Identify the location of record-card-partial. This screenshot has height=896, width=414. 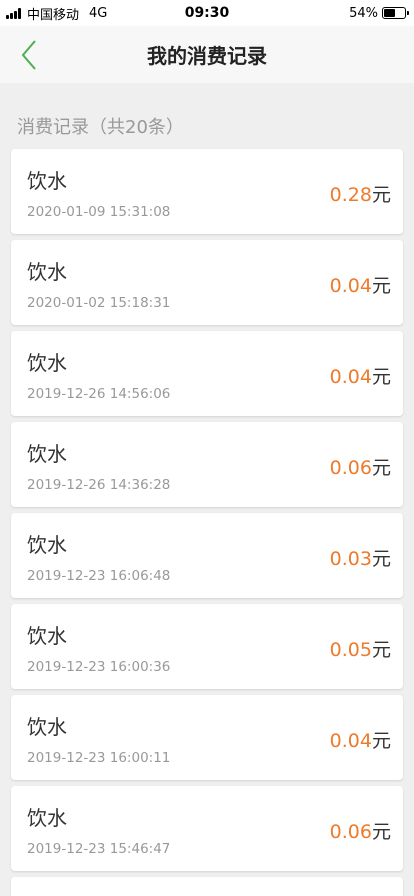
(207, 886).